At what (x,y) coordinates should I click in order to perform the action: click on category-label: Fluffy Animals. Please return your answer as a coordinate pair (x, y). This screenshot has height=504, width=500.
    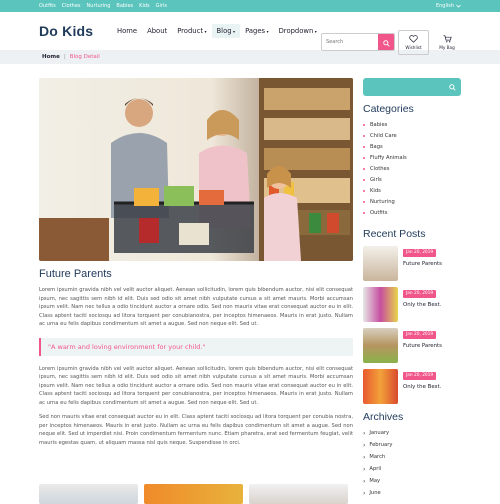
    Looking at the image, I should click on (388, 157).